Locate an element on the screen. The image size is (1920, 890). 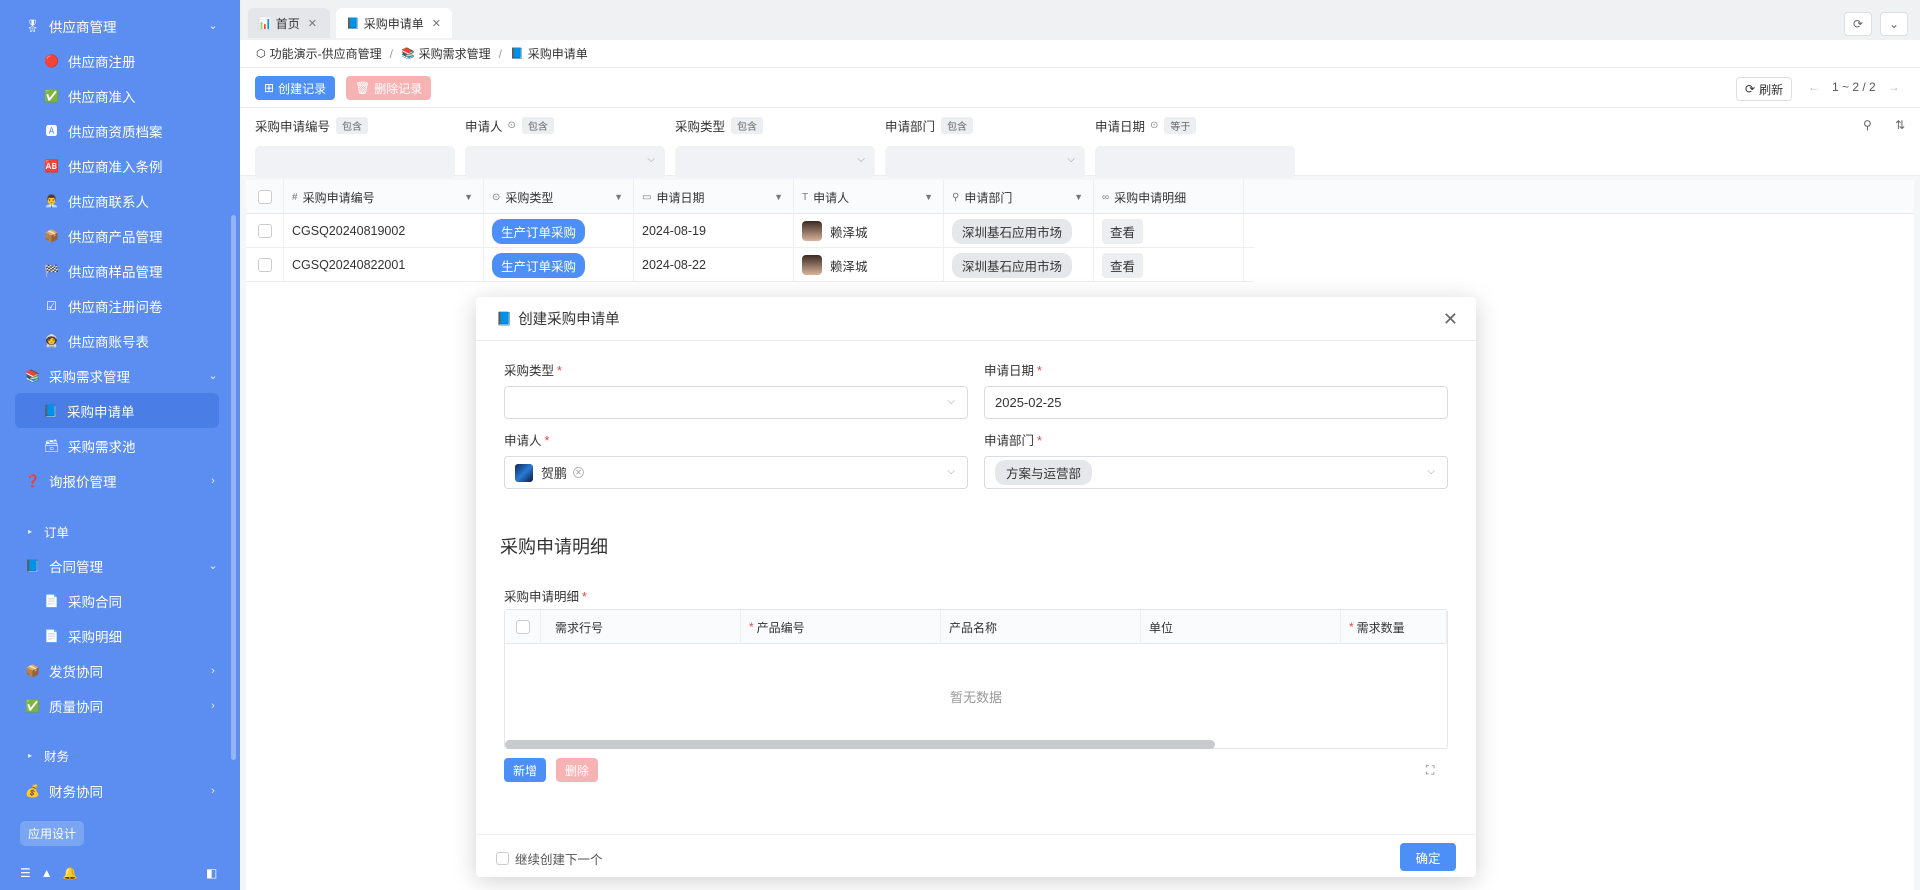
sidebar-scrollbar is located at coordinates (233, 487).